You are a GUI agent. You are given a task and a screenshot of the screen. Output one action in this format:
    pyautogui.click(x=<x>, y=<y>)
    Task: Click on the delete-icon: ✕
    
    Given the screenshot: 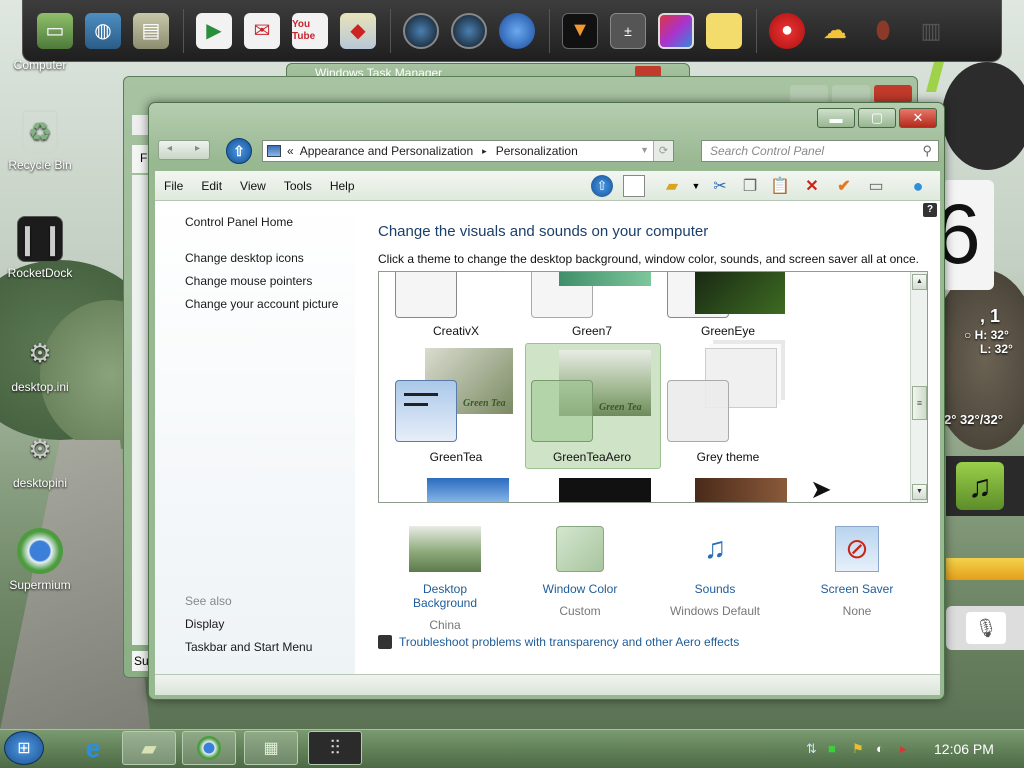 What is the action you would take?
    pyautogui.click(x=812, y=186)
    